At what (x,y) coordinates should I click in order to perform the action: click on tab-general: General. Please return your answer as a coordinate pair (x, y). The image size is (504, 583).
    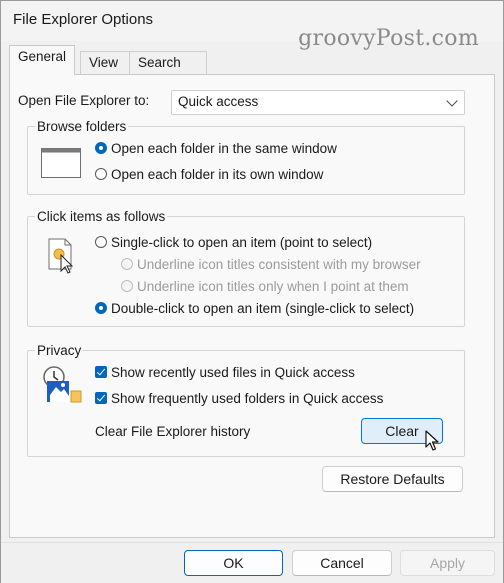
    Looking at the image, I should click on (42, 60).